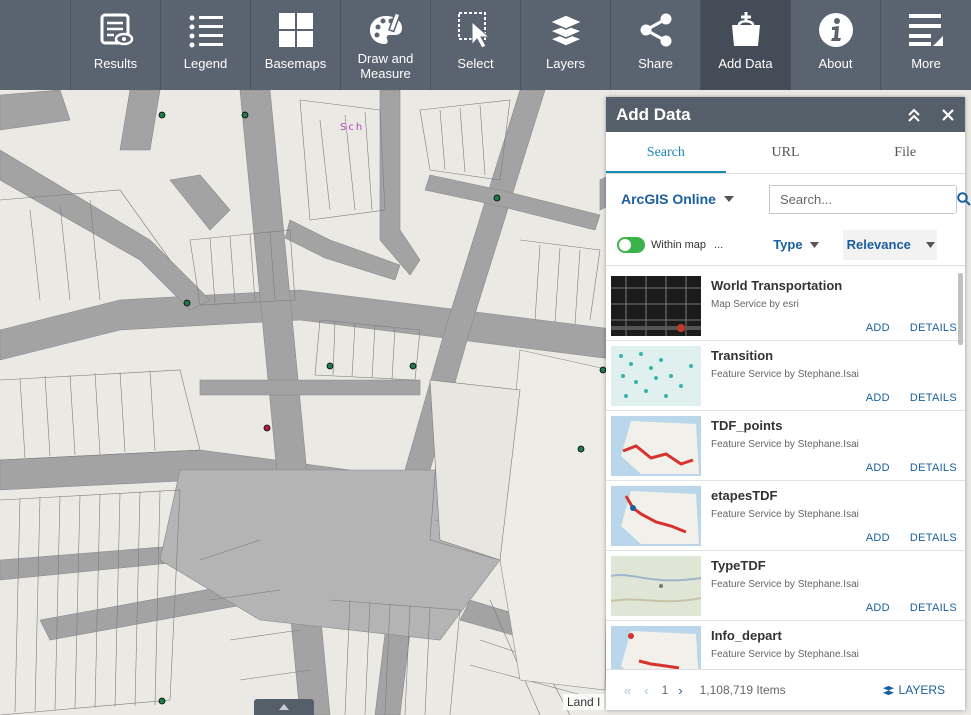 The width and height of the screenshot is (971, 715). Describe the element at coordinates (796, 244) in the screenshot. I see `type-filter-select: Type` at that location.